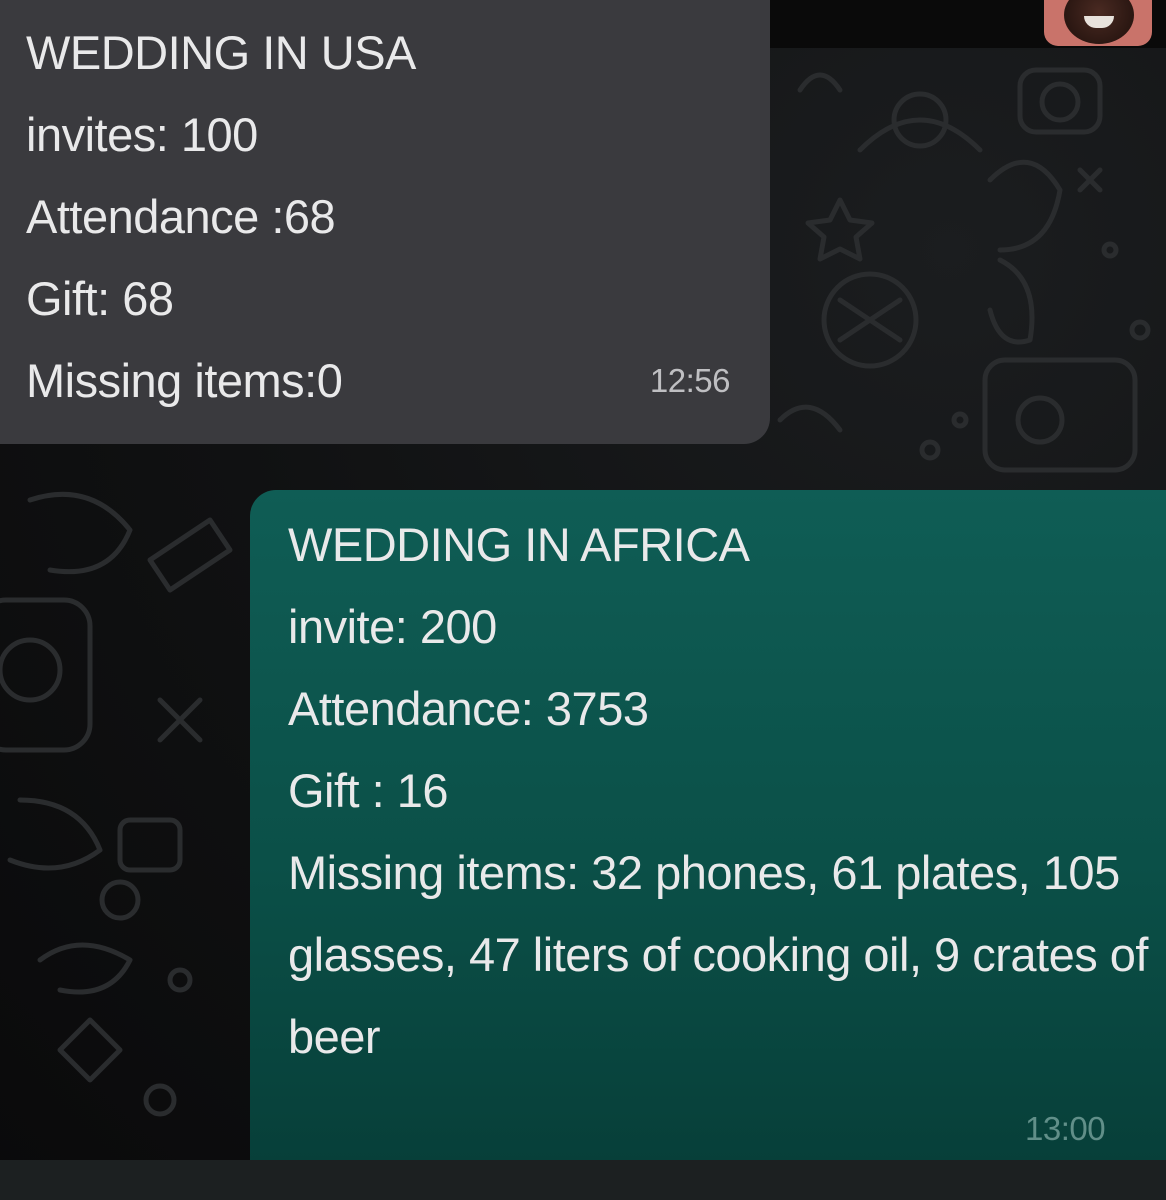 This screenshot has height=1200, width=1166. What do you see at coordinates (468, 708) in the screenshot?
I see `message-line-attendance: Attendance: 3753` at bounding box center [468, 708].